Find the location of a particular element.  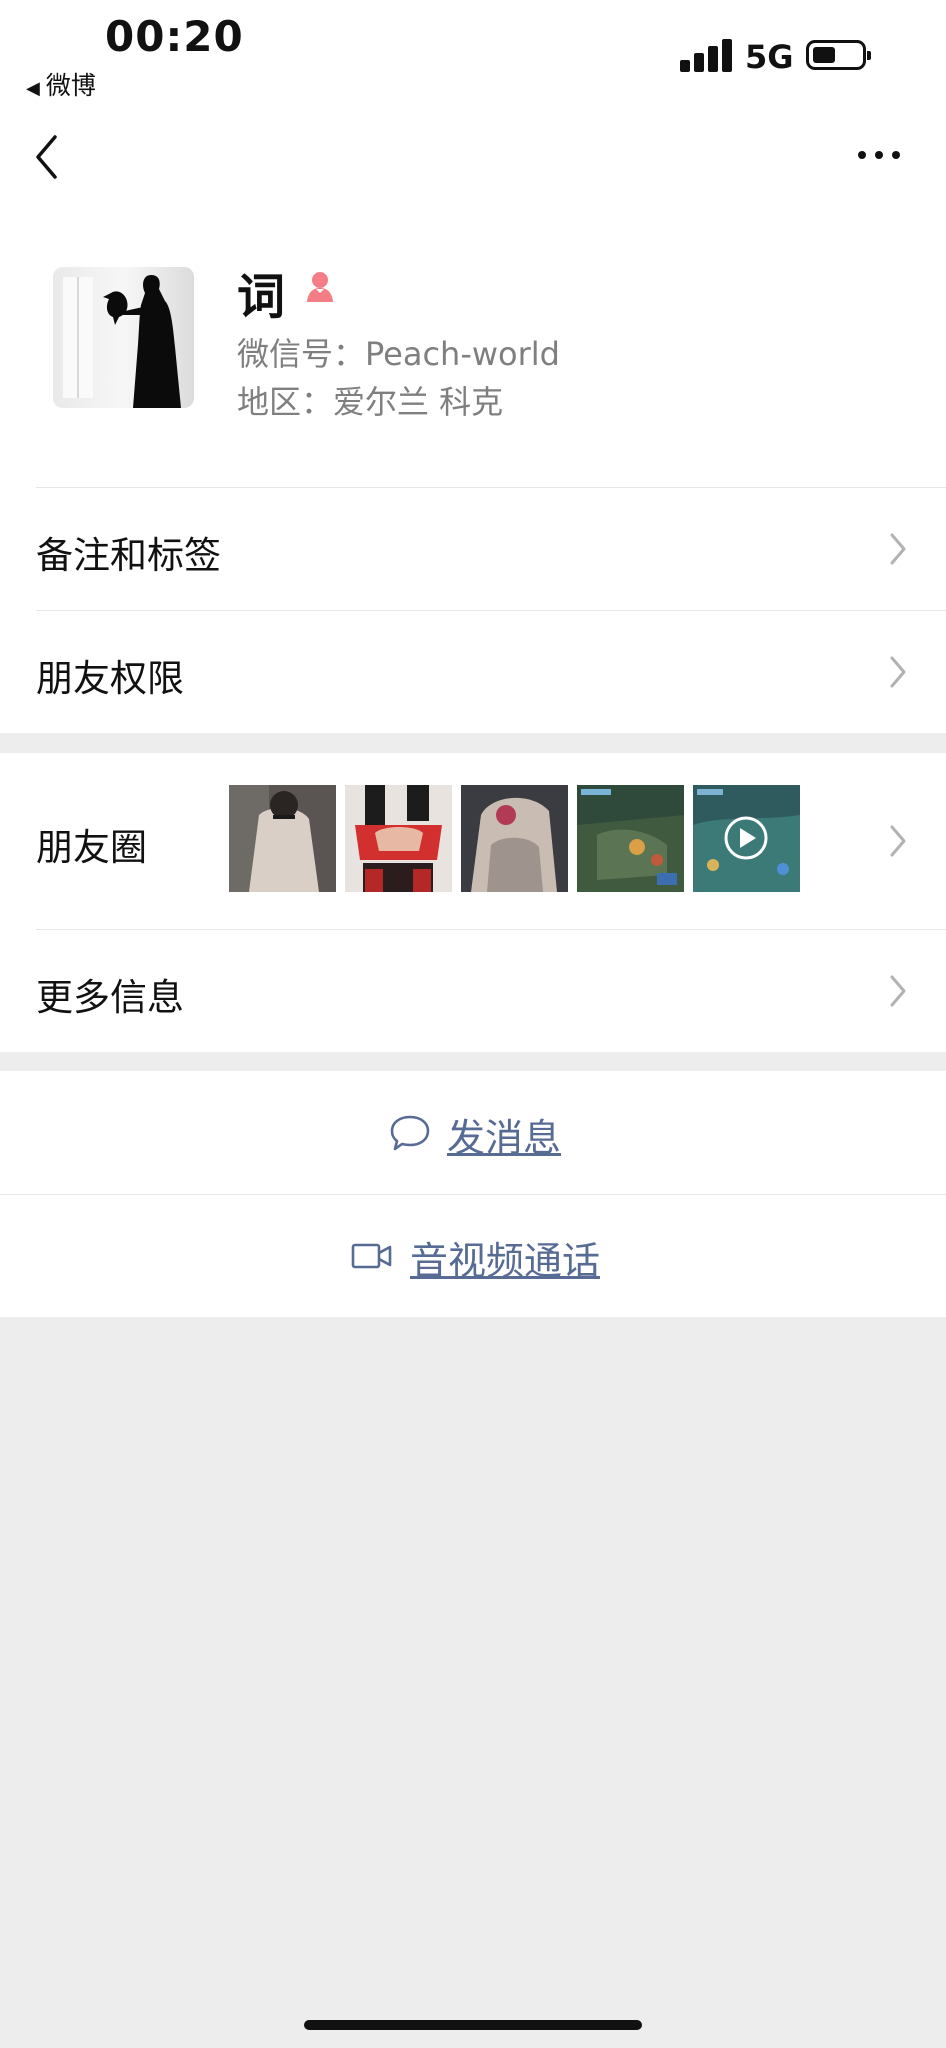

moments-label: 朋友圈 is located at coordinates (91, 847).